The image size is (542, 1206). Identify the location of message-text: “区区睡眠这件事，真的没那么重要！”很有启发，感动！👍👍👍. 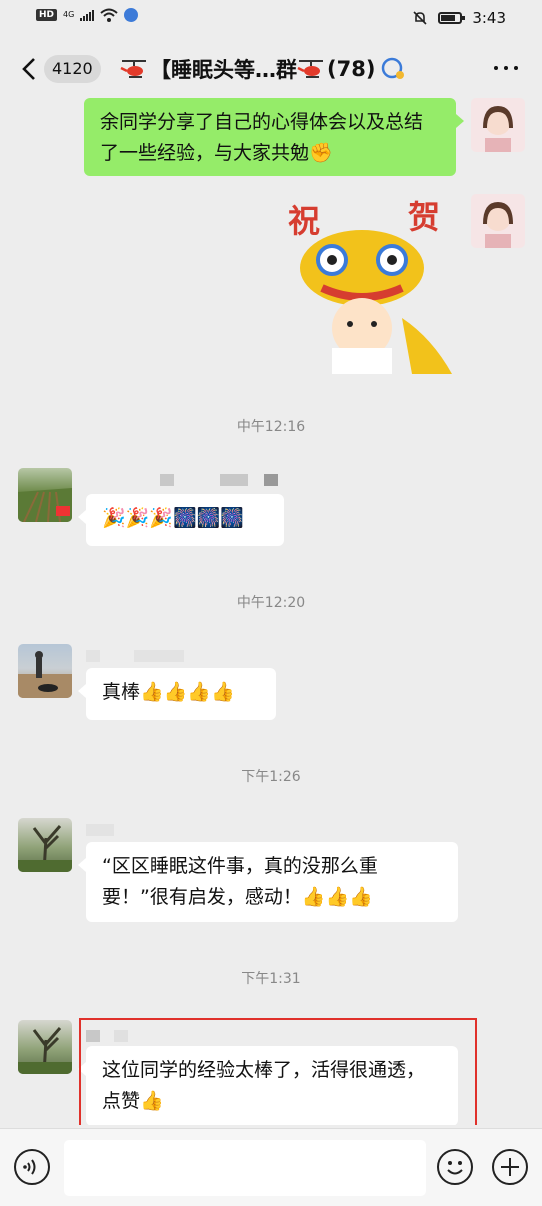
(240, 881).